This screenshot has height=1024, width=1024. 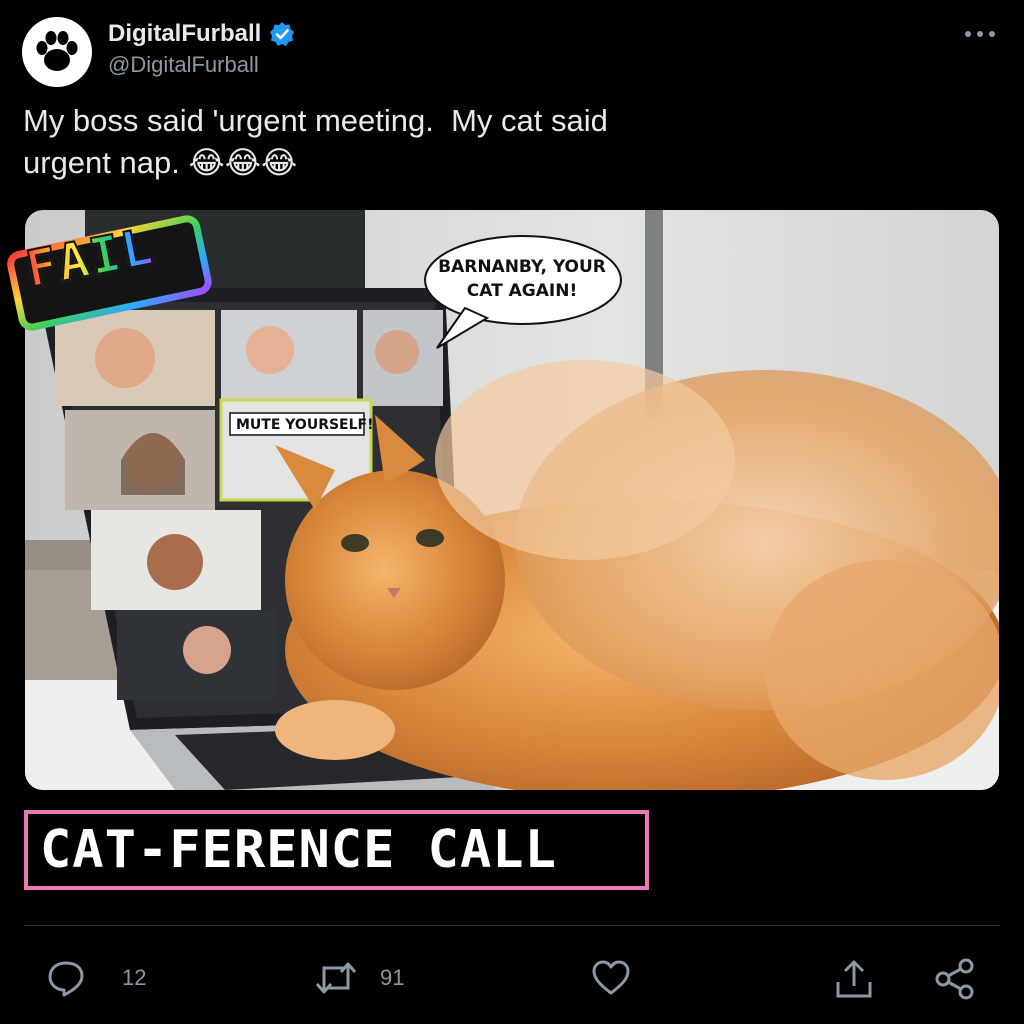 What do you see at coordinates (184, 34) in the screenshot?
I see `display-name: DigitalFurball` at bounding box center [184, 34].